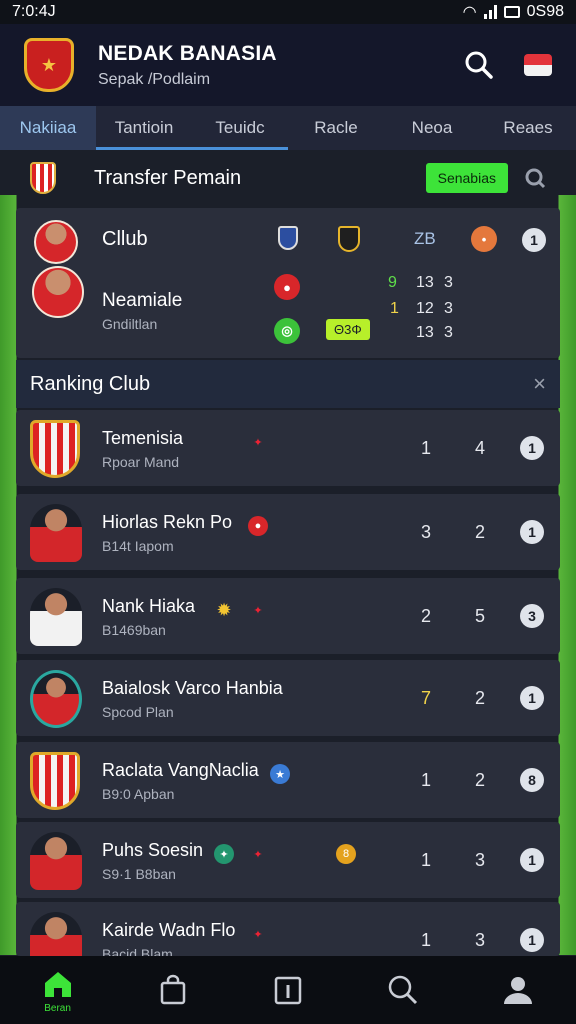 The width and height of the screenshot is (576, 1024). Describe the element at coordinates (288, 448) in the screenshot. I see `ranking-row: Temenisia Rpoar Mand ✦ 1 4 1` at that location.